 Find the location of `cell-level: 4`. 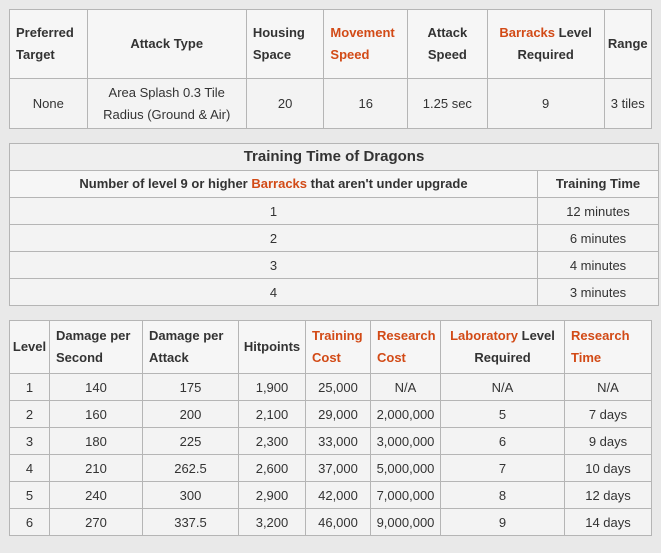

cell-level: 4 is located at coordinates (29, 468).